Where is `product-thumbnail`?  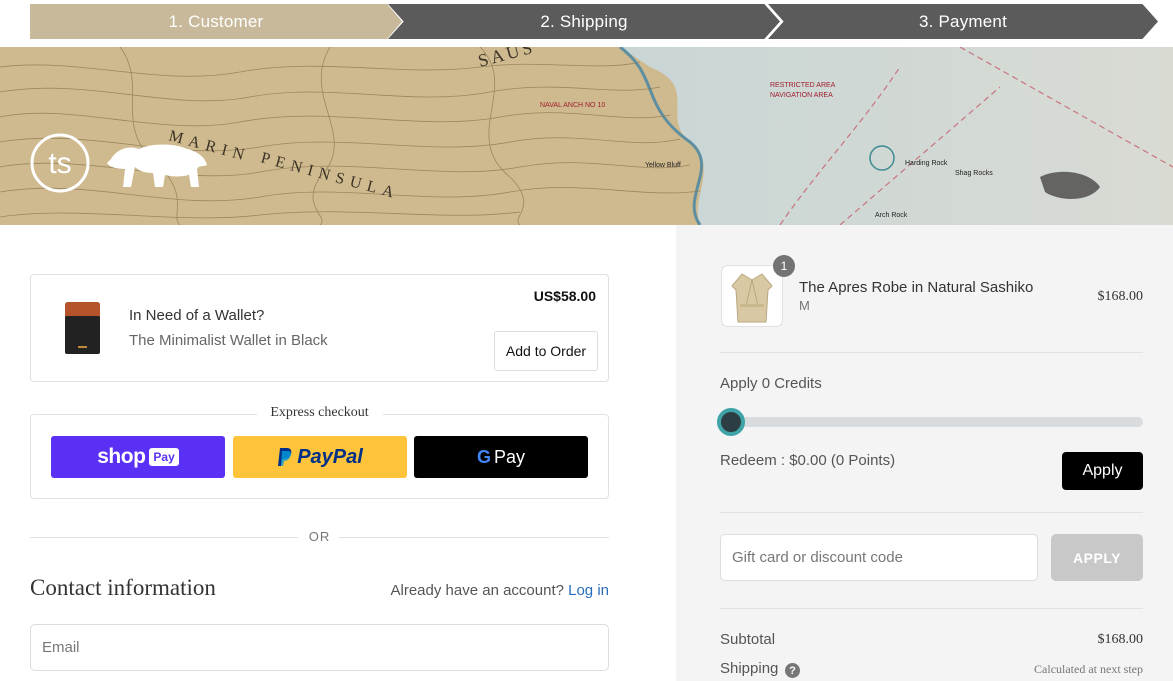
product-thumbnail is located at coordinates (752, 296).